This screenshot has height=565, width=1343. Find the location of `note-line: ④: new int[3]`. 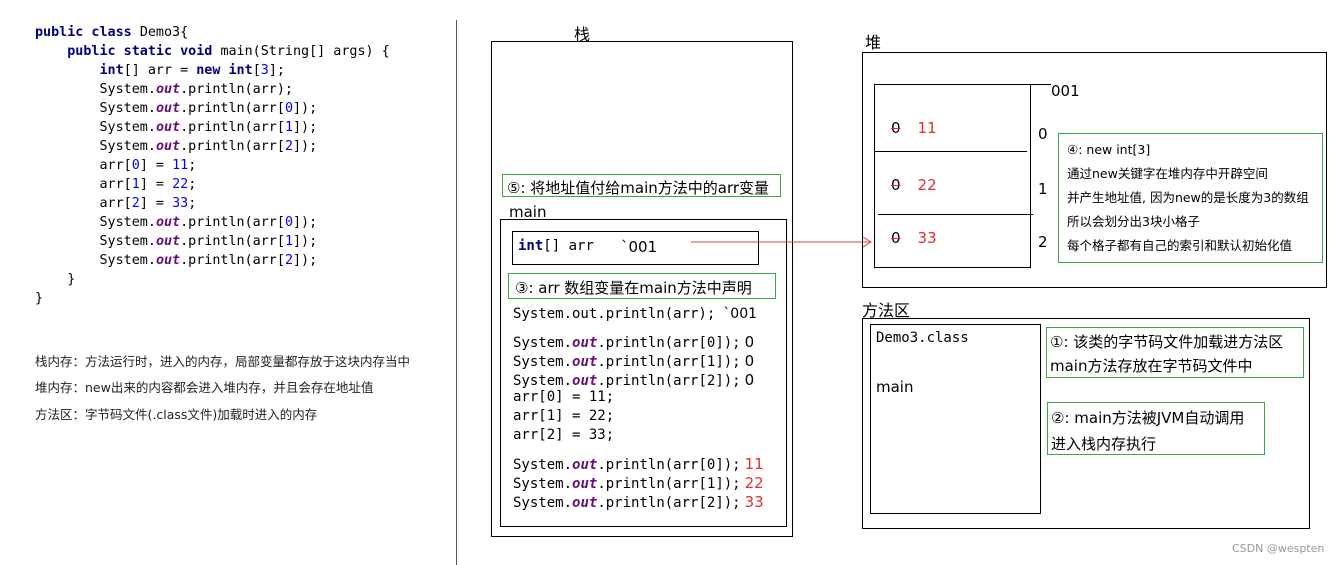

note-line: ④: new int[3] is located at coordinates (1109, 149).